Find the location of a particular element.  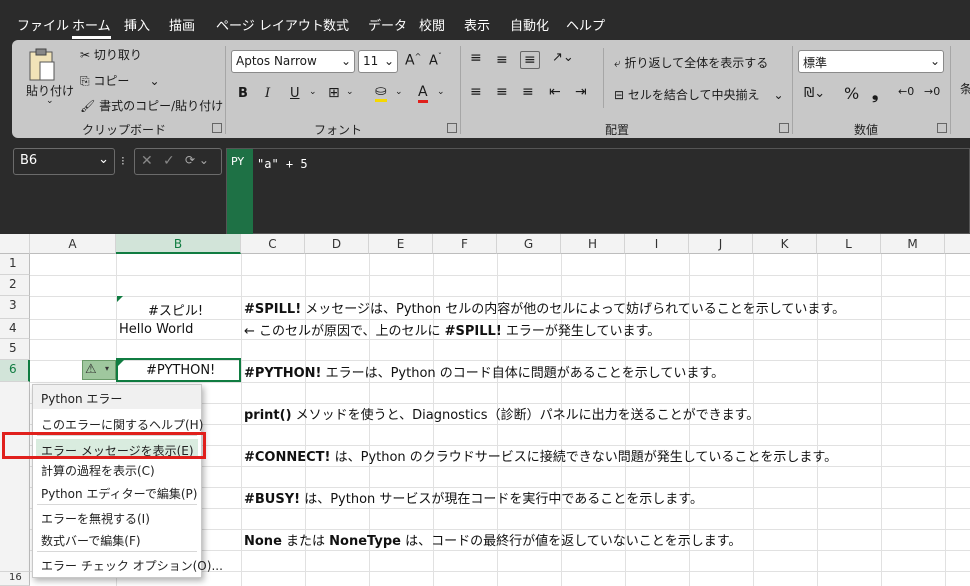

select-all-corner is located at coordinates (15, 244).